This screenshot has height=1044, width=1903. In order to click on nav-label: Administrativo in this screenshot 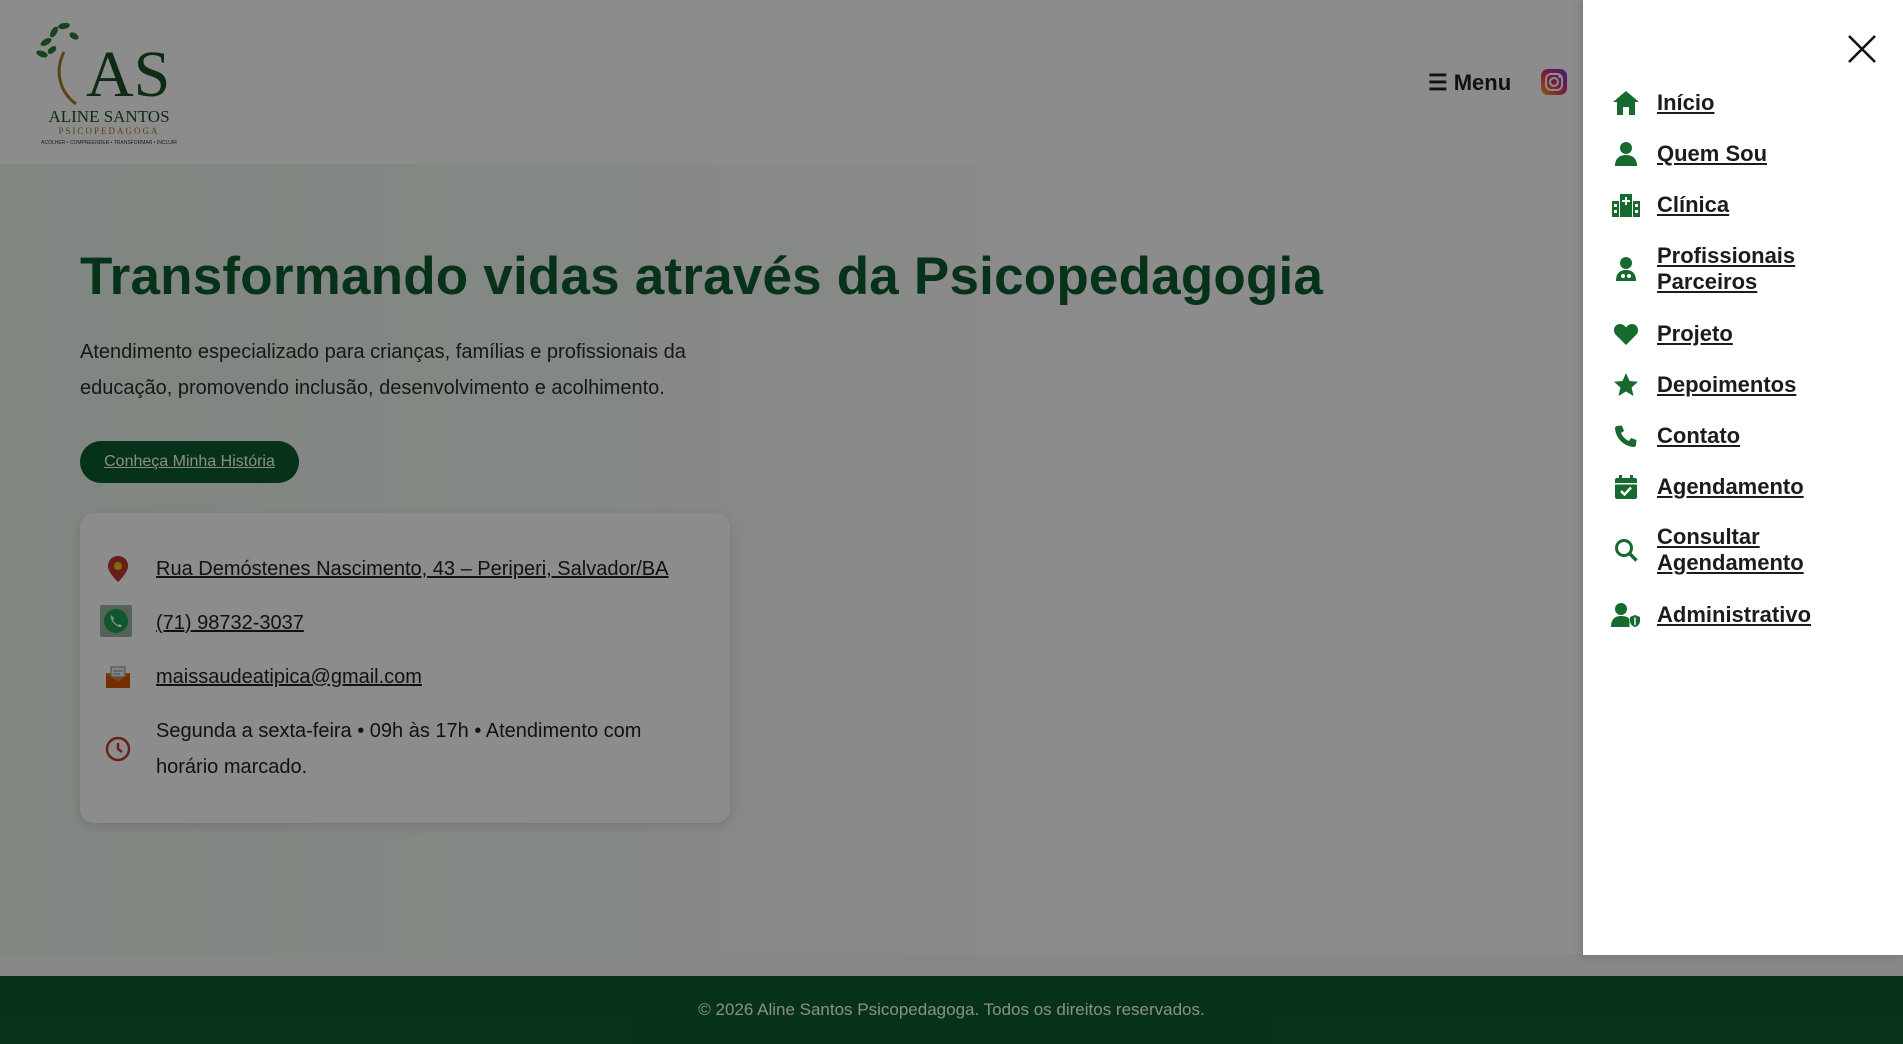, I will do `click(1734, 614)`.